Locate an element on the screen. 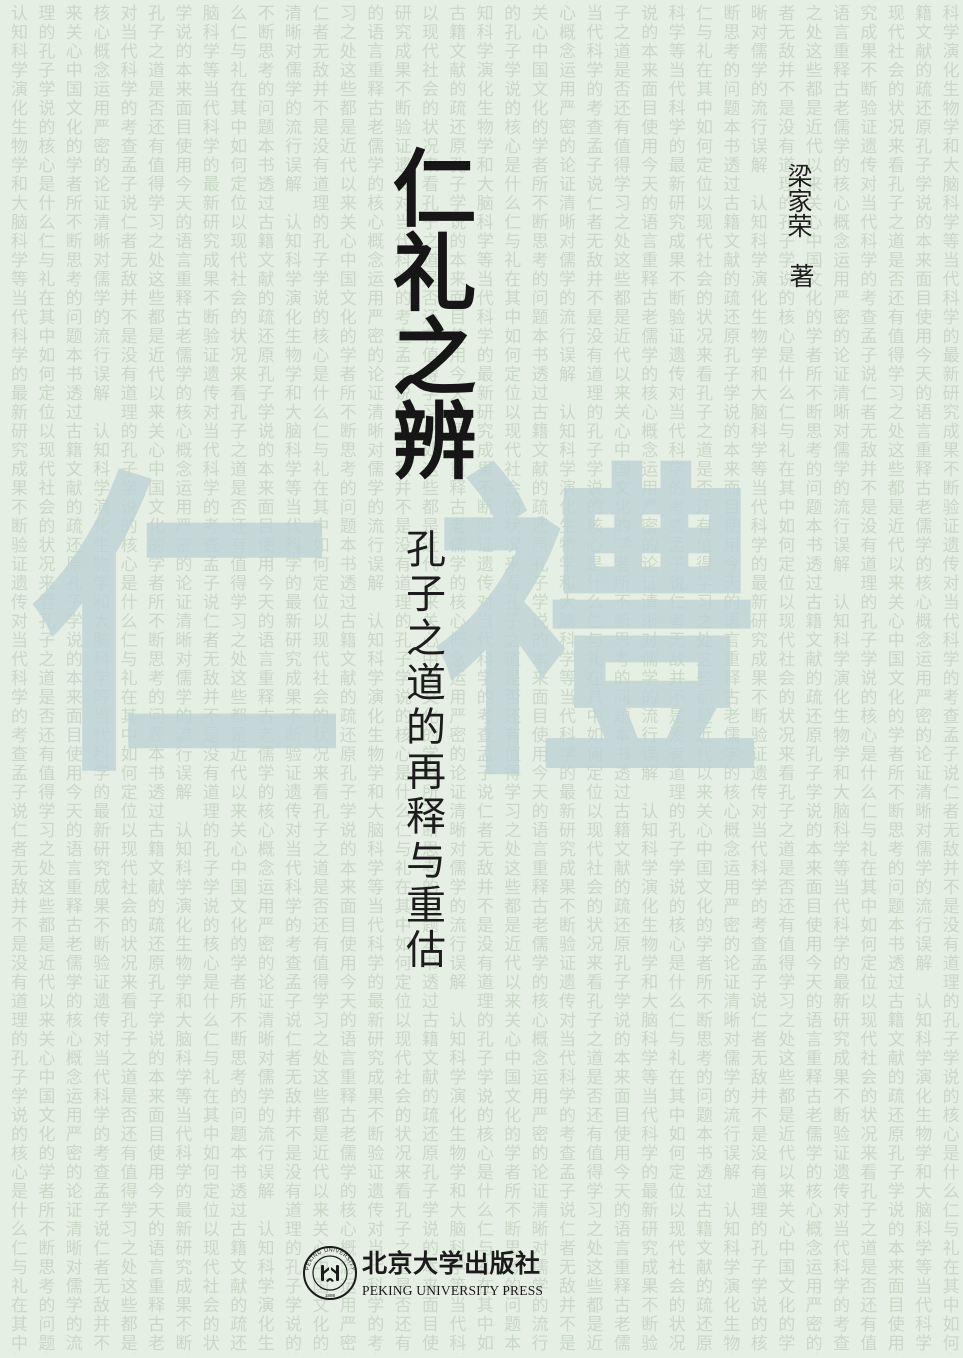 The width and height of the screenshot is (963, 1358). seal-figure is located at coordinates (330, 1273).